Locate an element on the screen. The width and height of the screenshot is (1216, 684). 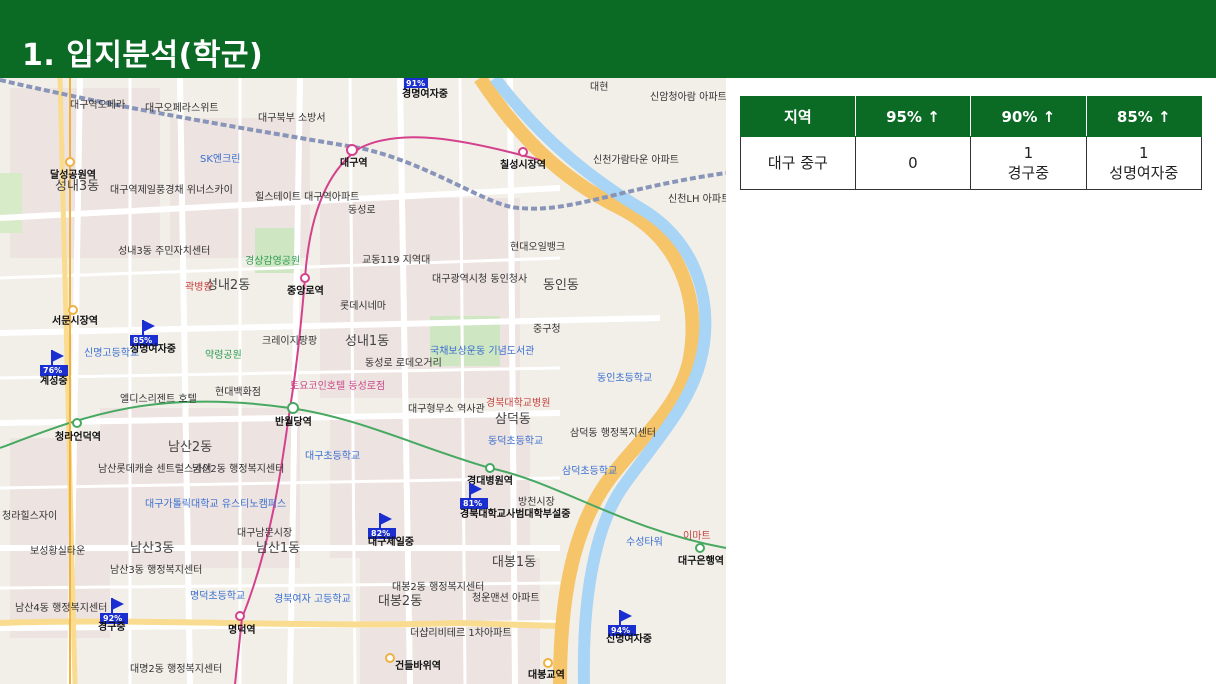
svg-text: 신명여자중 is located at coordinates (629, 638).